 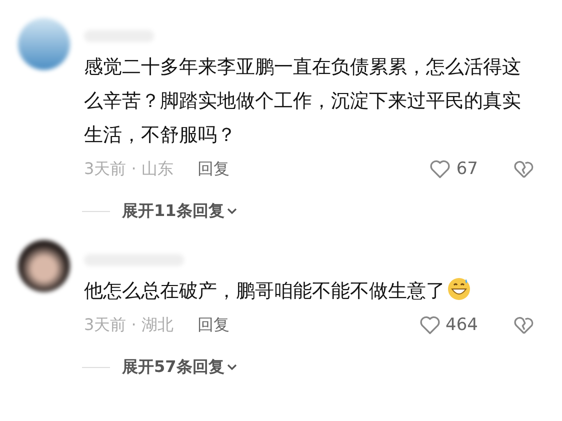 I want to click on comment-text: 他怎么总在破产，鹏哥咱能不能不做生意了, so click(x=305, y=291).